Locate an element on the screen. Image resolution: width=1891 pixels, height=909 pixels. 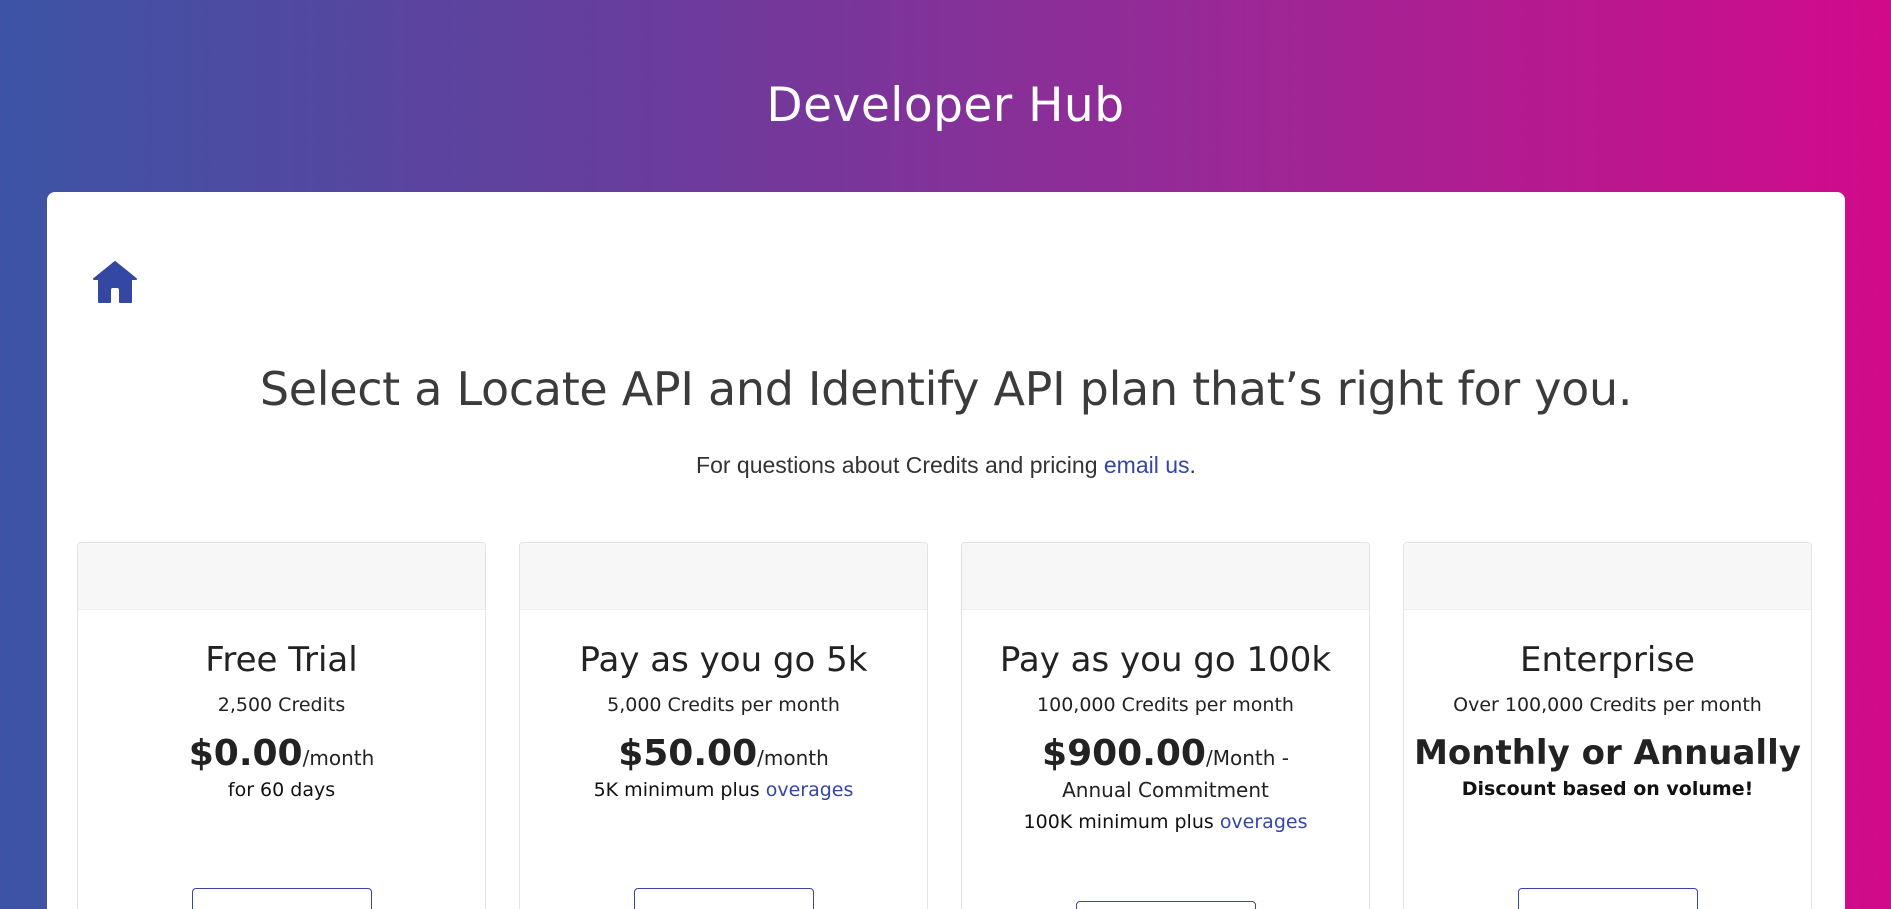
plan-title: Enterprise is located at coordinates (1607, 660).